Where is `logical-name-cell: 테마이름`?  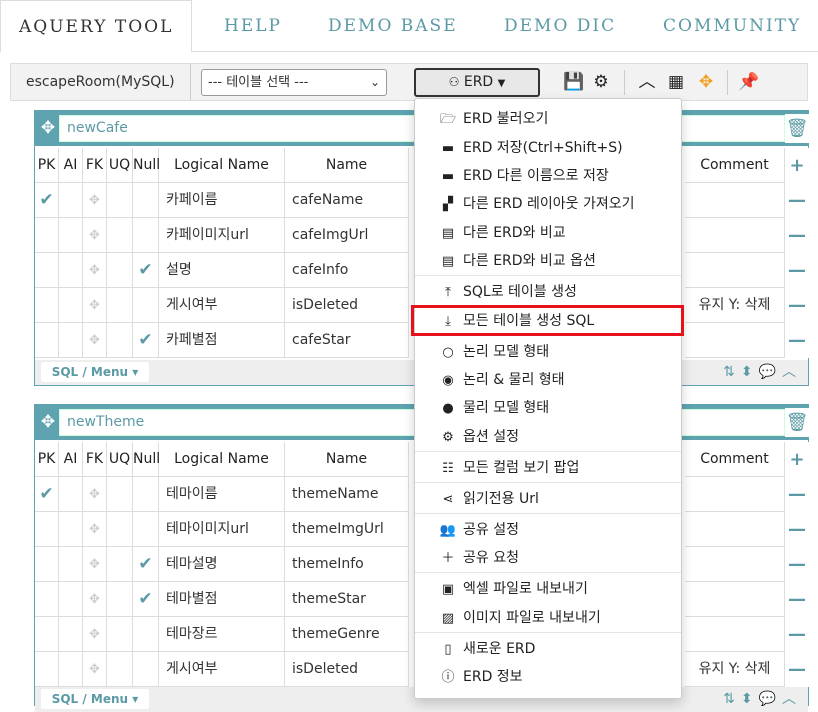 logical-name-cell: 테마이름 is located at coordinates (222, 494).